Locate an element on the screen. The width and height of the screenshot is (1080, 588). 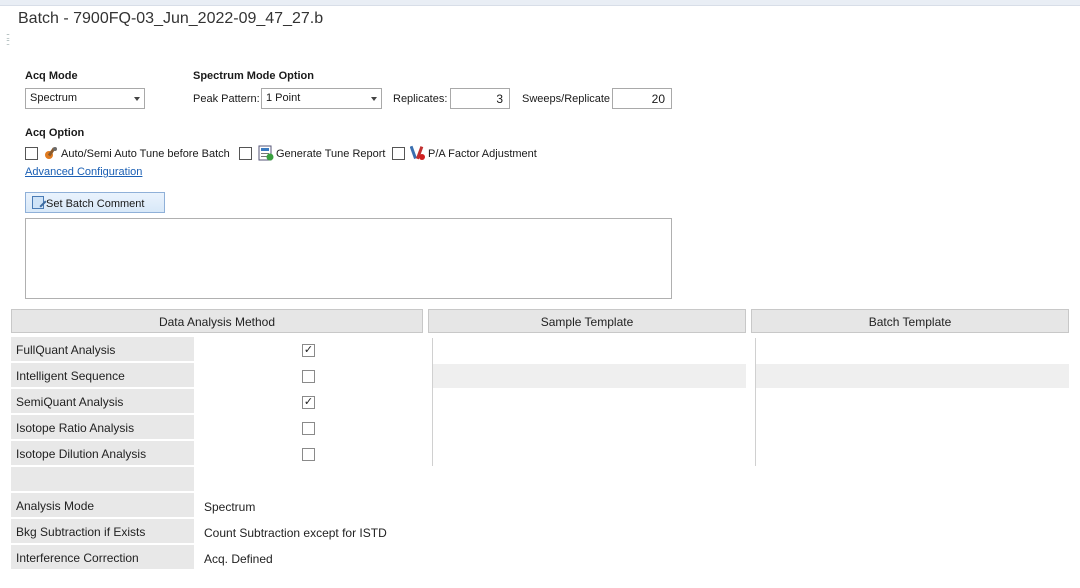
row-label-intelligent-sequence: Intelligent Sequence is located at coordinates (102, 375).